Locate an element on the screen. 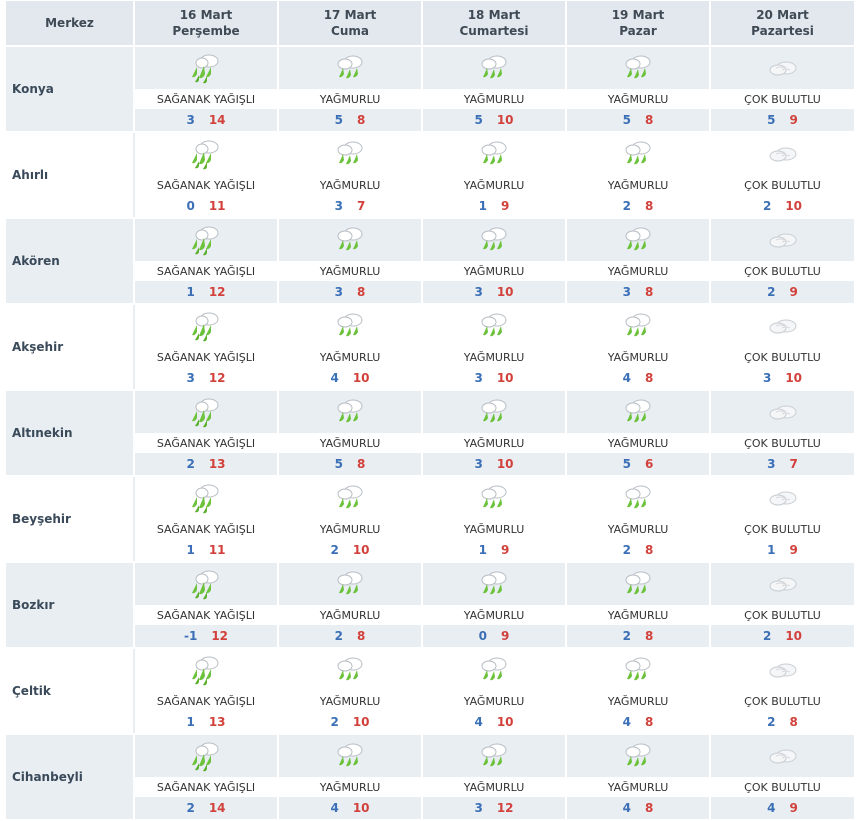  day-date: 18 Mart is located at coordinates (494, 15).